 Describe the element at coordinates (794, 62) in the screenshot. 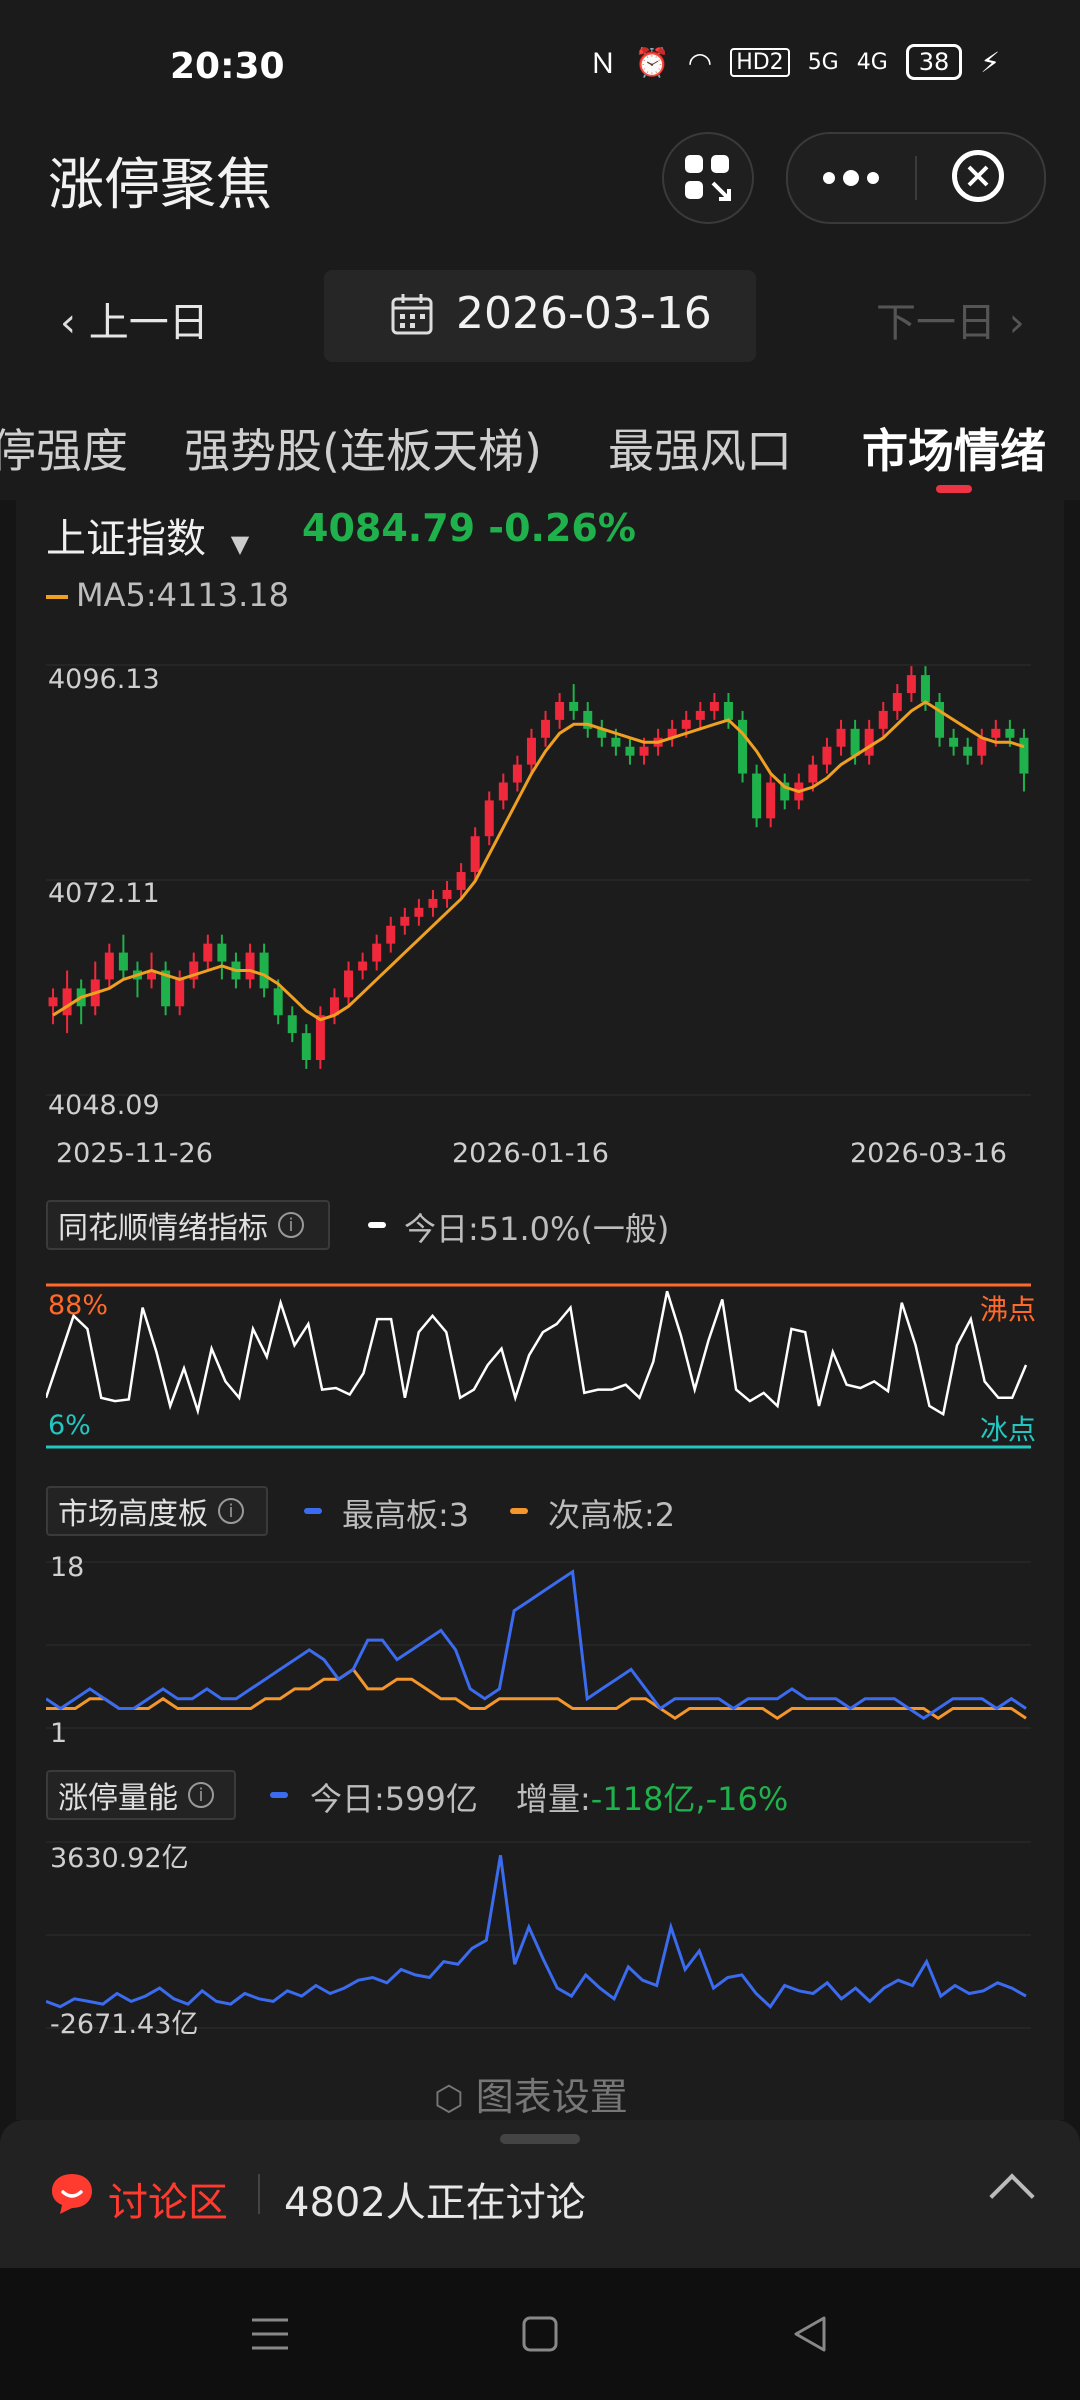

I see `status-icons: Ｎ ⏰ ◠ HD2 5G 4G 38 ⚡` at that location.